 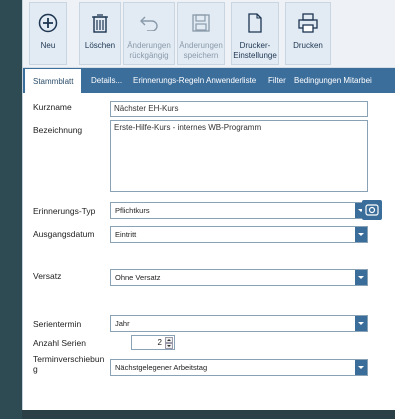 I want to click on save-button: Änderungen speichern, so click(x=201, y=33).